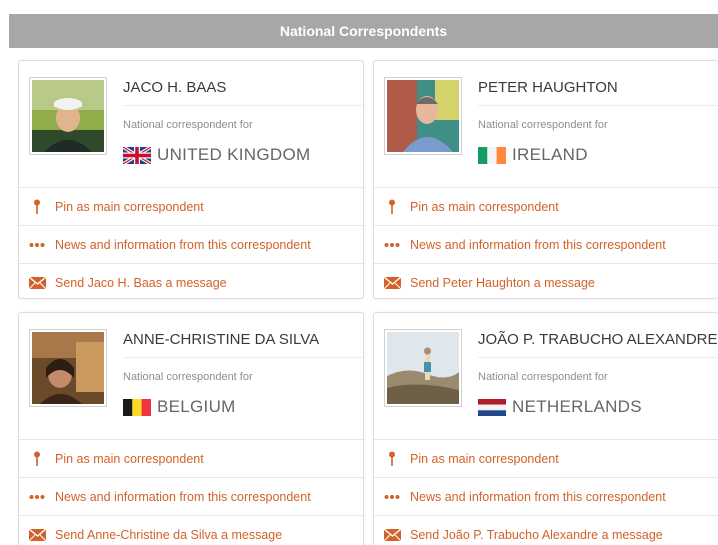 This screenshot has height=545, width=718. I want to click on correspondent-name: ANNE-CHRISTINE DA SILVA, so click(221, 339).